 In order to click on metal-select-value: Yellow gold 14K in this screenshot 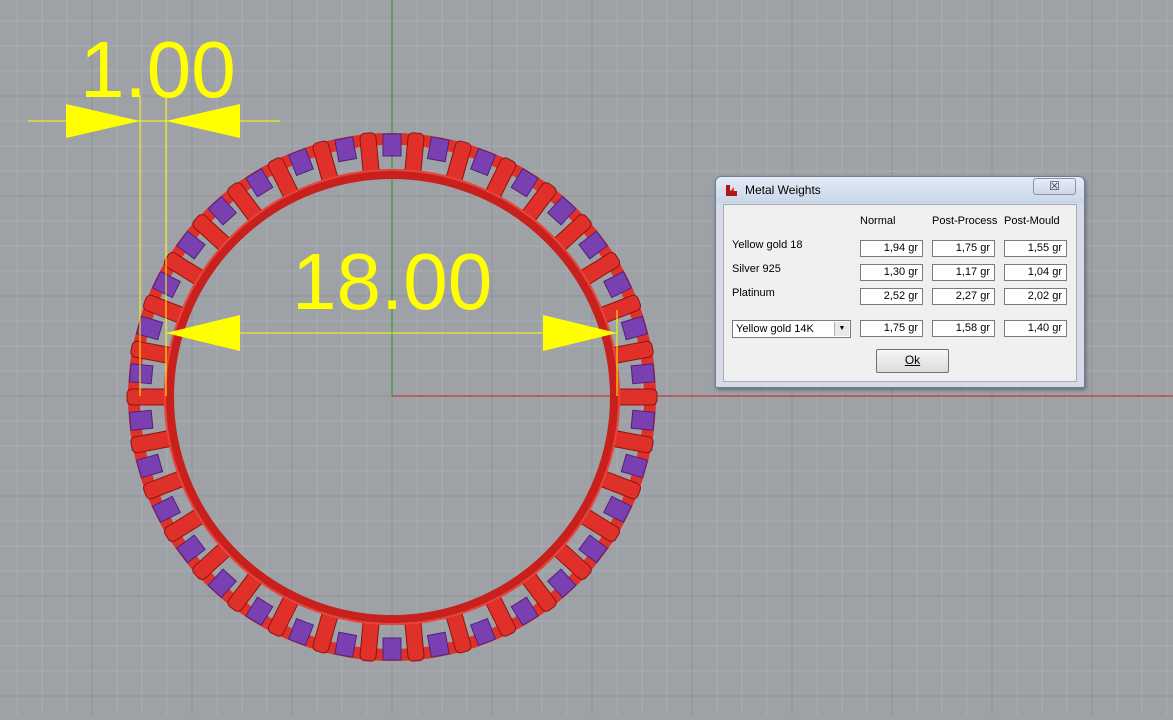, I will do `click(775, 329)`.